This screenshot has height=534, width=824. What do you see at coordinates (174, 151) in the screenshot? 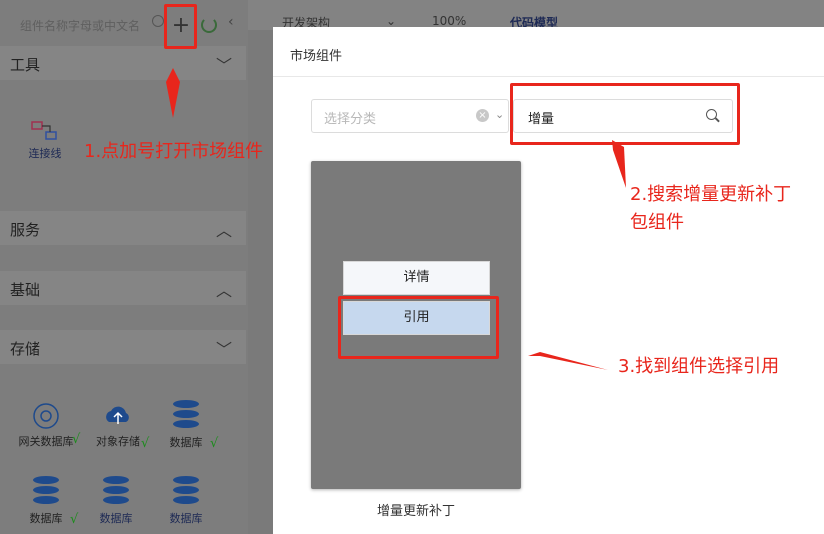
I see `annotation-step1: 1.点加号打开市场组件` at bounding box center [174, 151].